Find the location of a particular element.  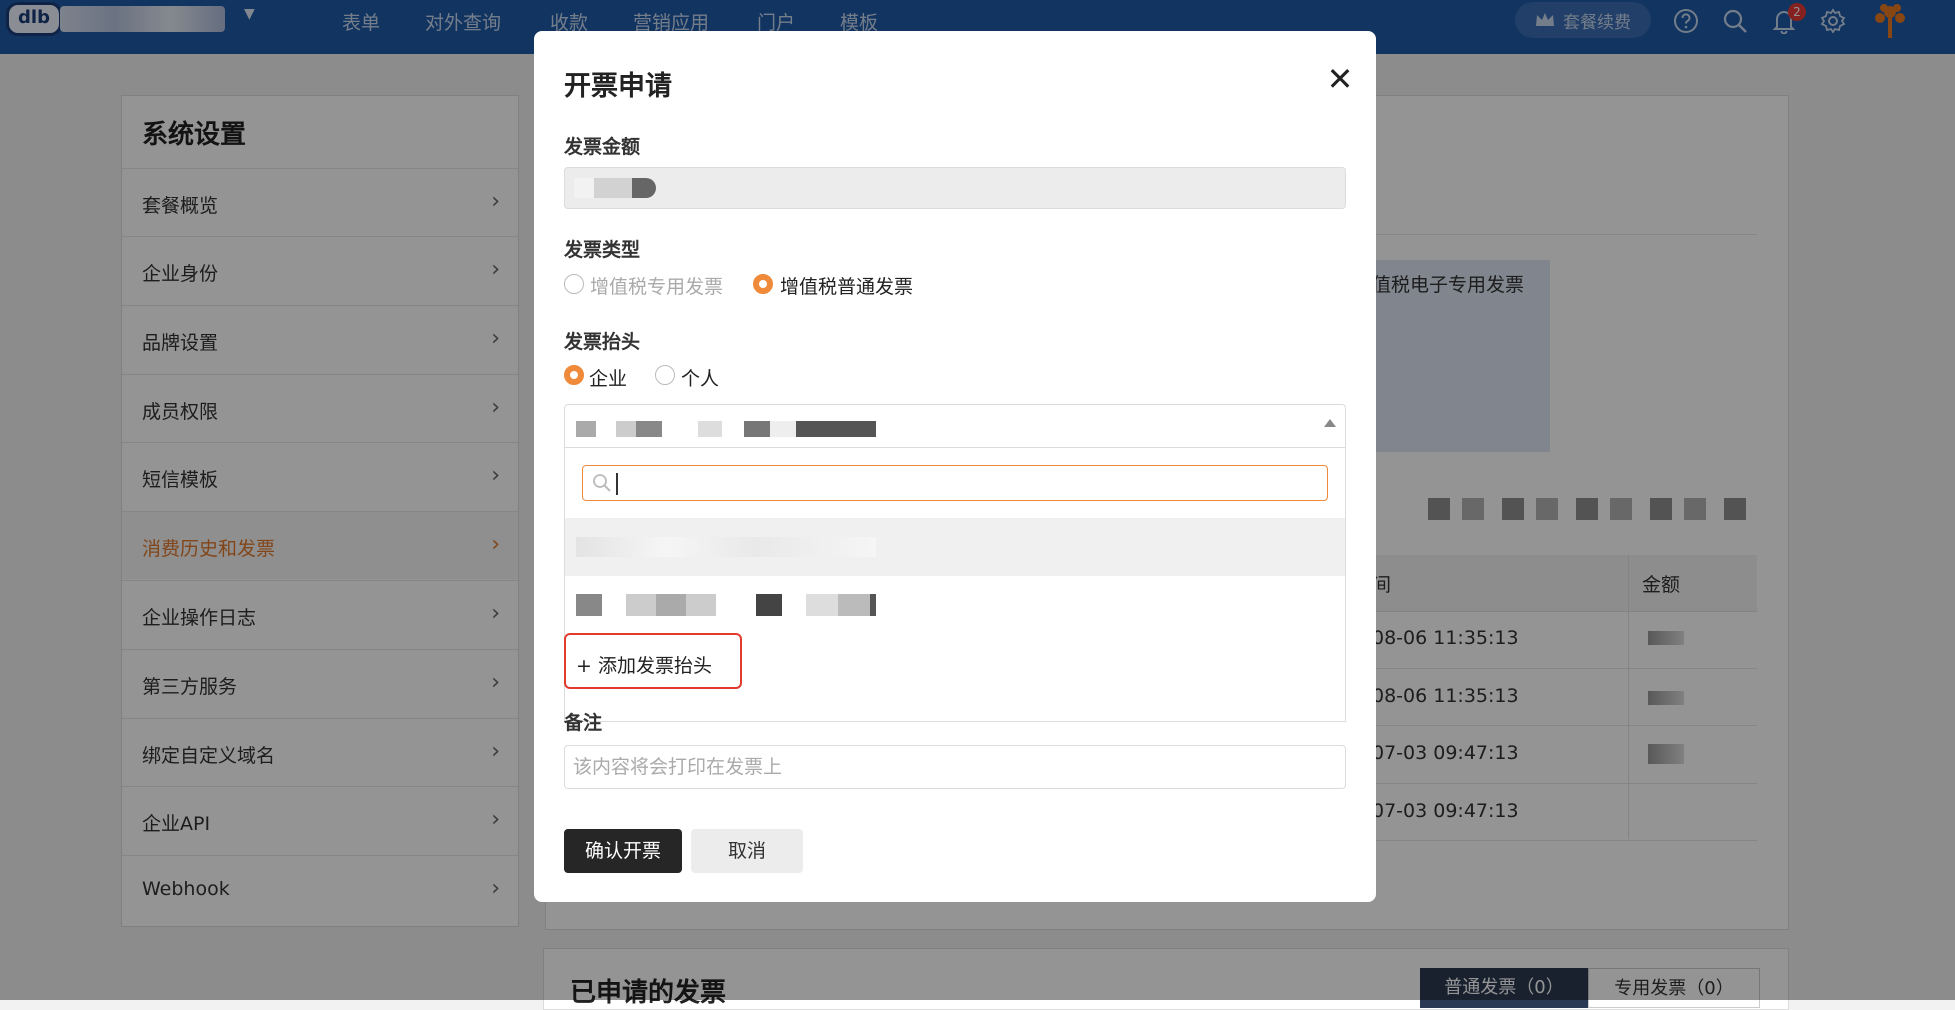

amount-label: 发票金额 is located at coordinates (602, 147).